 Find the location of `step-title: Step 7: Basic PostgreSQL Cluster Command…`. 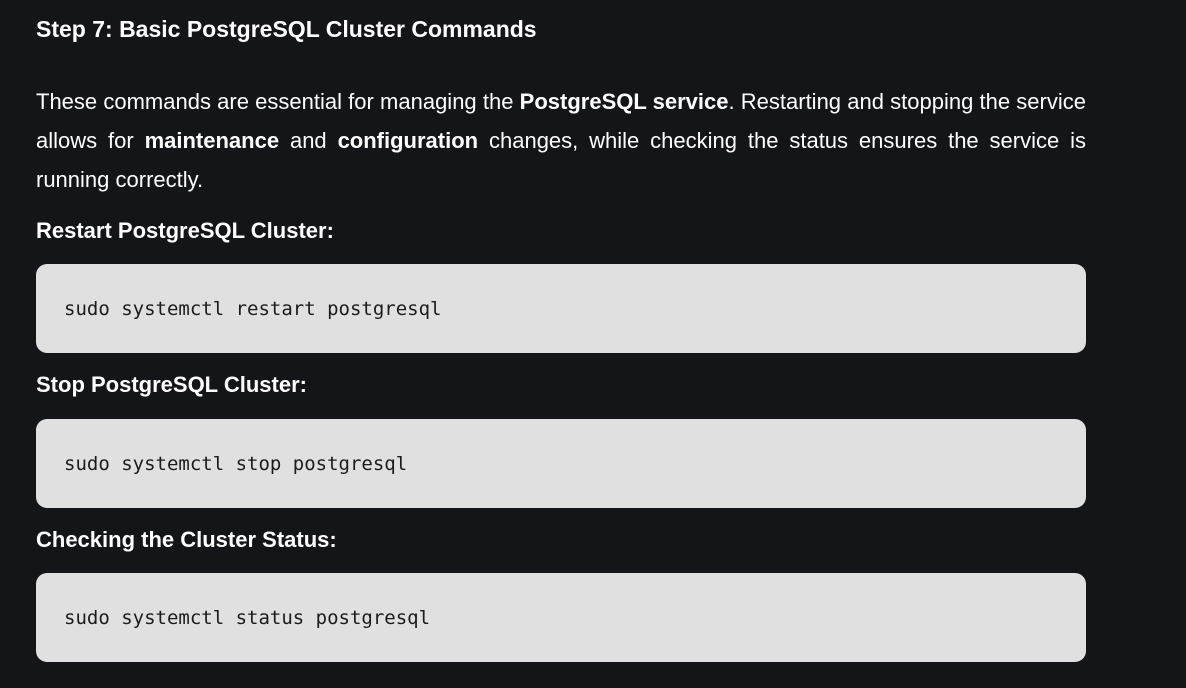

step-title: Step 7: Basic PostgreSQL Cluster Command… is located at coordinates (286, 29).